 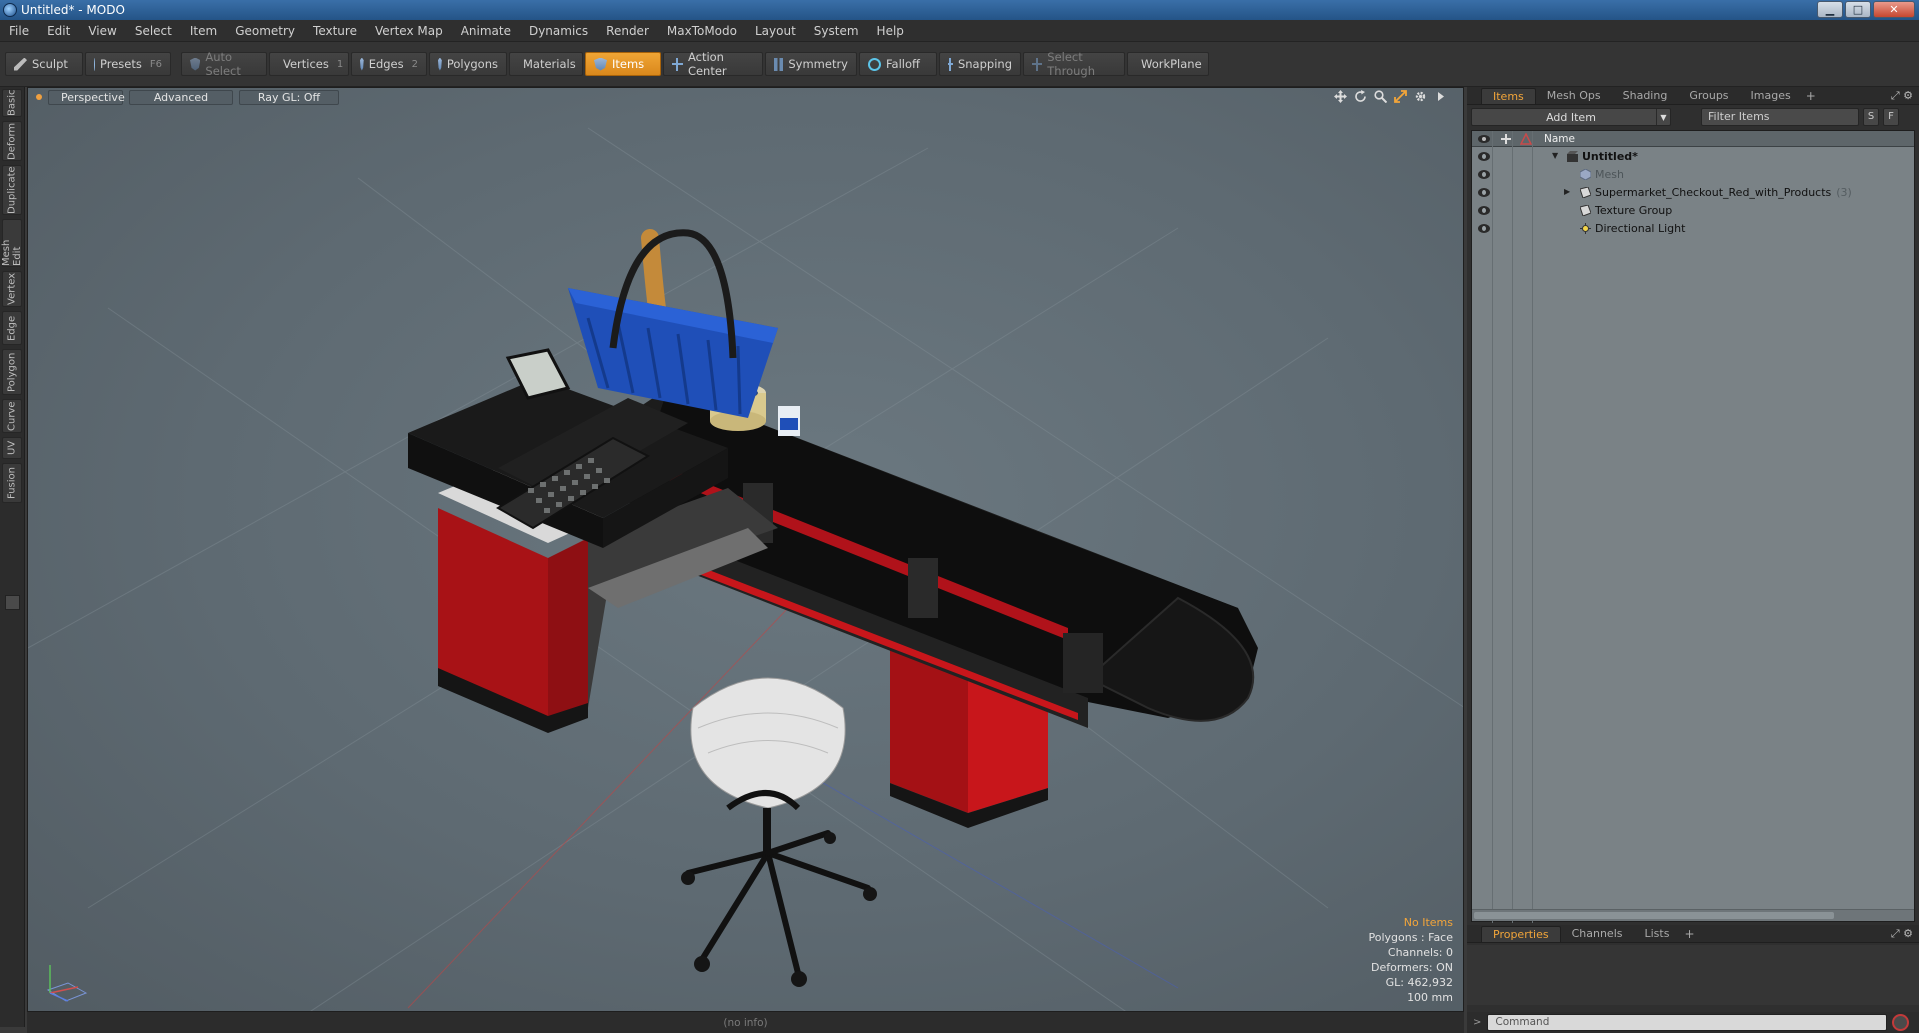 What do you see at coordinates (181, 97) in the screenshot?
I see `shading-dropdown: Advanced` at bounding box center [181, 97].